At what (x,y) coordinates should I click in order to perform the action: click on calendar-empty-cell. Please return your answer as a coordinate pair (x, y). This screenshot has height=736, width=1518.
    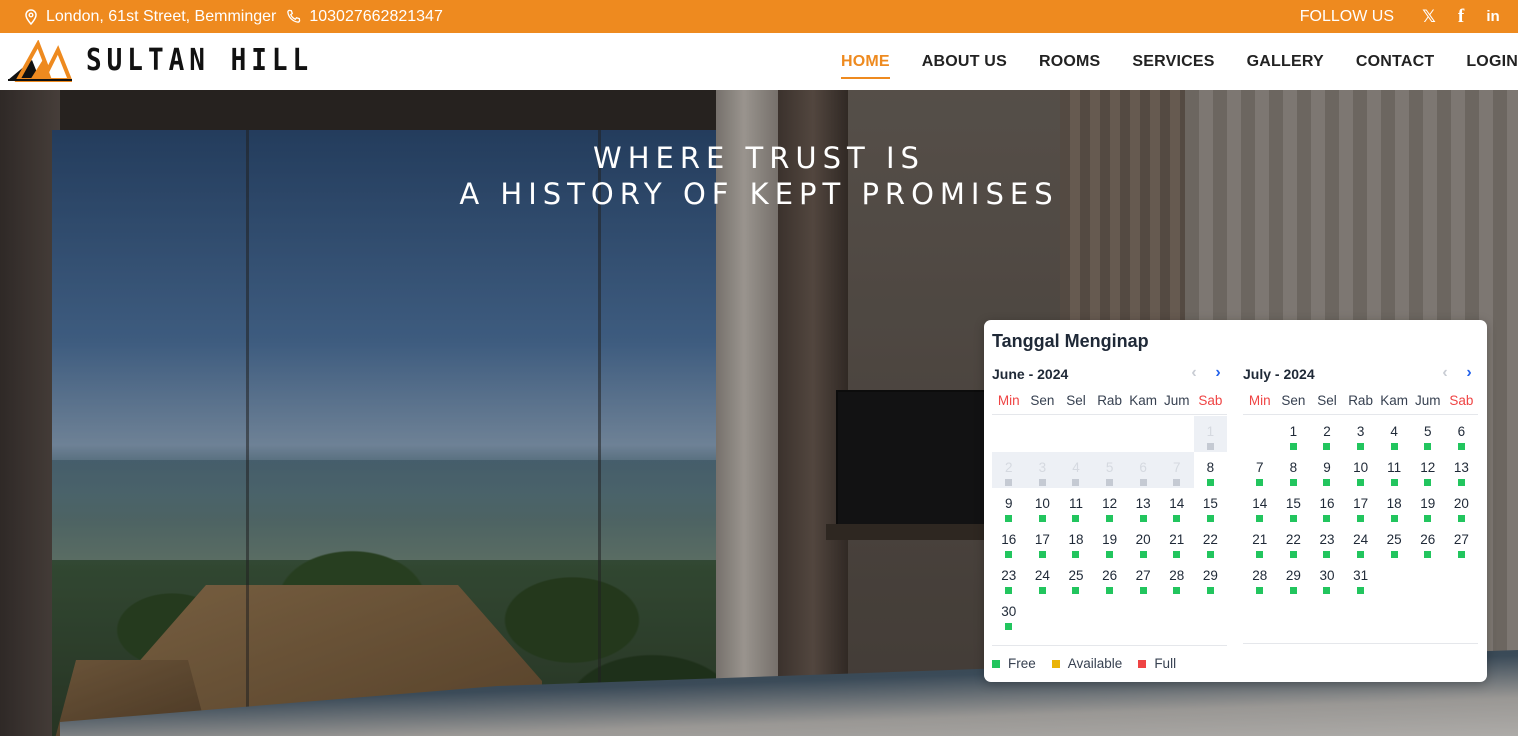
    Looking at the image, I should click on (1260, 434).